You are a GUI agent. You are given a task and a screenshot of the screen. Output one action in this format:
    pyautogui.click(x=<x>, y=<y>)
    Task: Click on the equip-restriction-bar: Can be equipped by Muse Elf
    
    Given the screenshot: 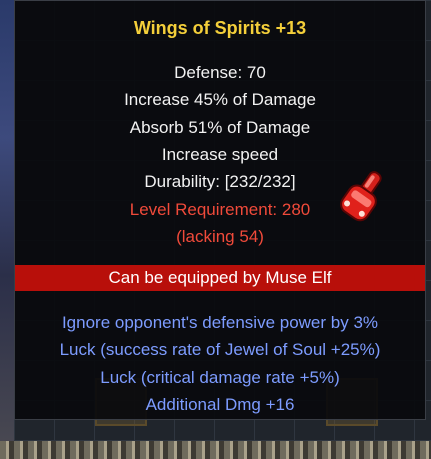 What is the action you would take?
    pyautogui.click(x=220, y=278)
    